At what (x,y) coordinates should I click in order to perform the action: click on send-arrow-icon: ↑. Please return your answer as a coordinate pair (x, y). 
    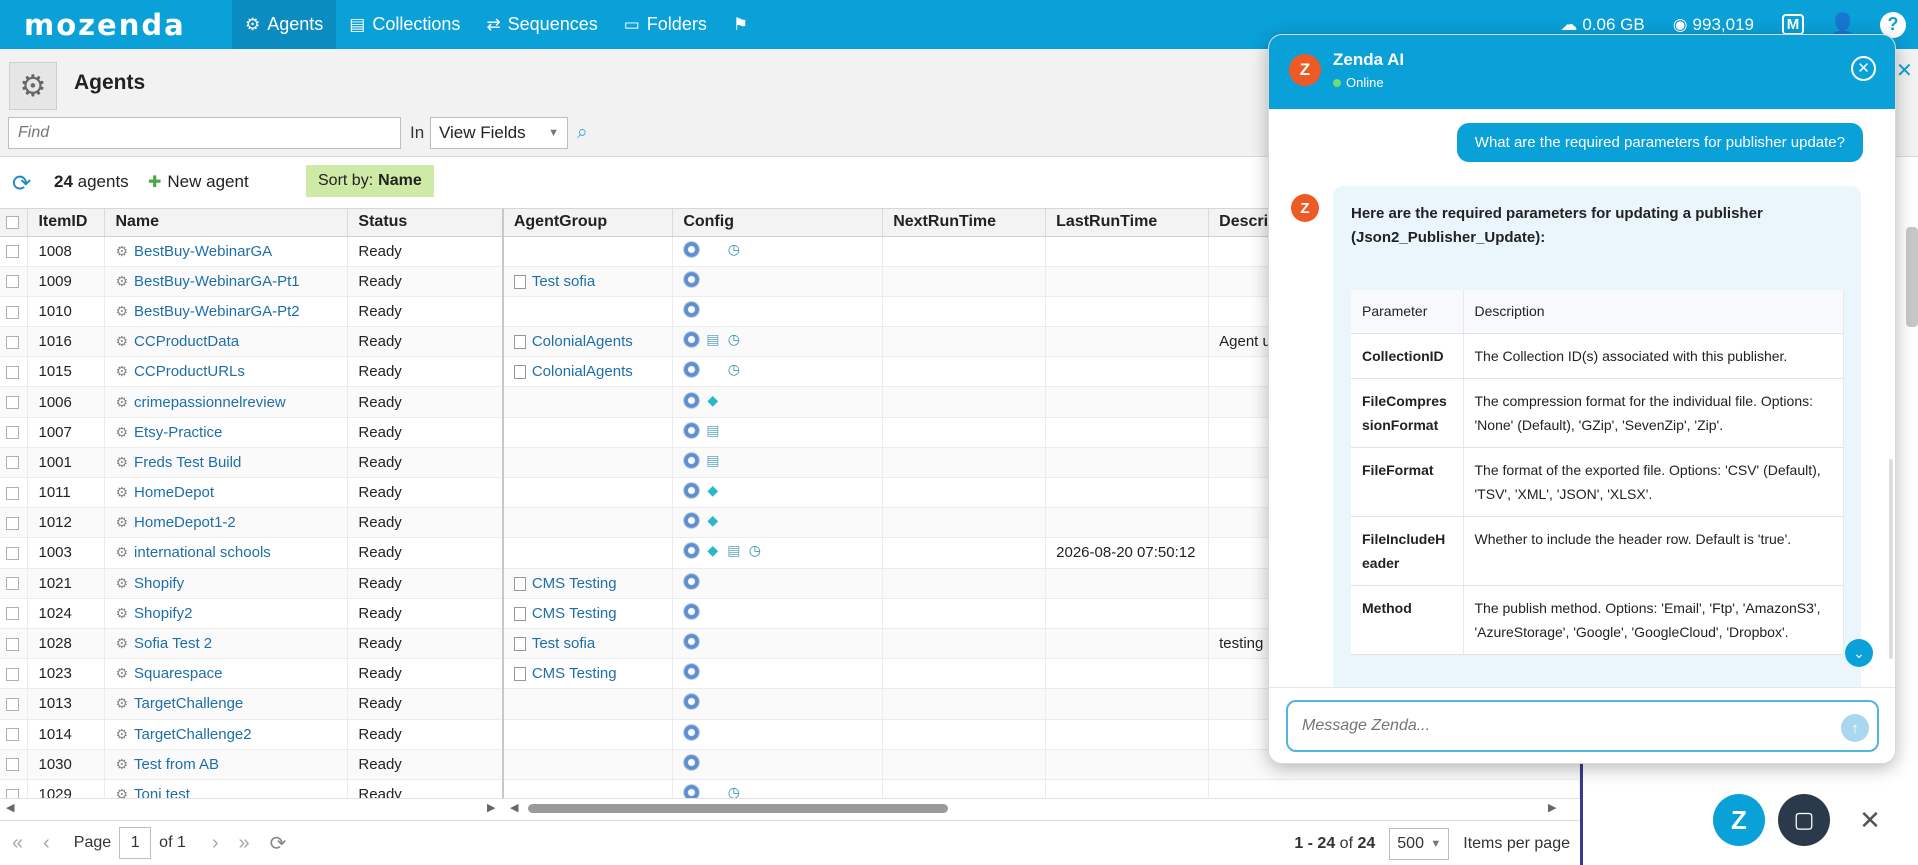
    Looking at the image, I should click on (1855, 728).